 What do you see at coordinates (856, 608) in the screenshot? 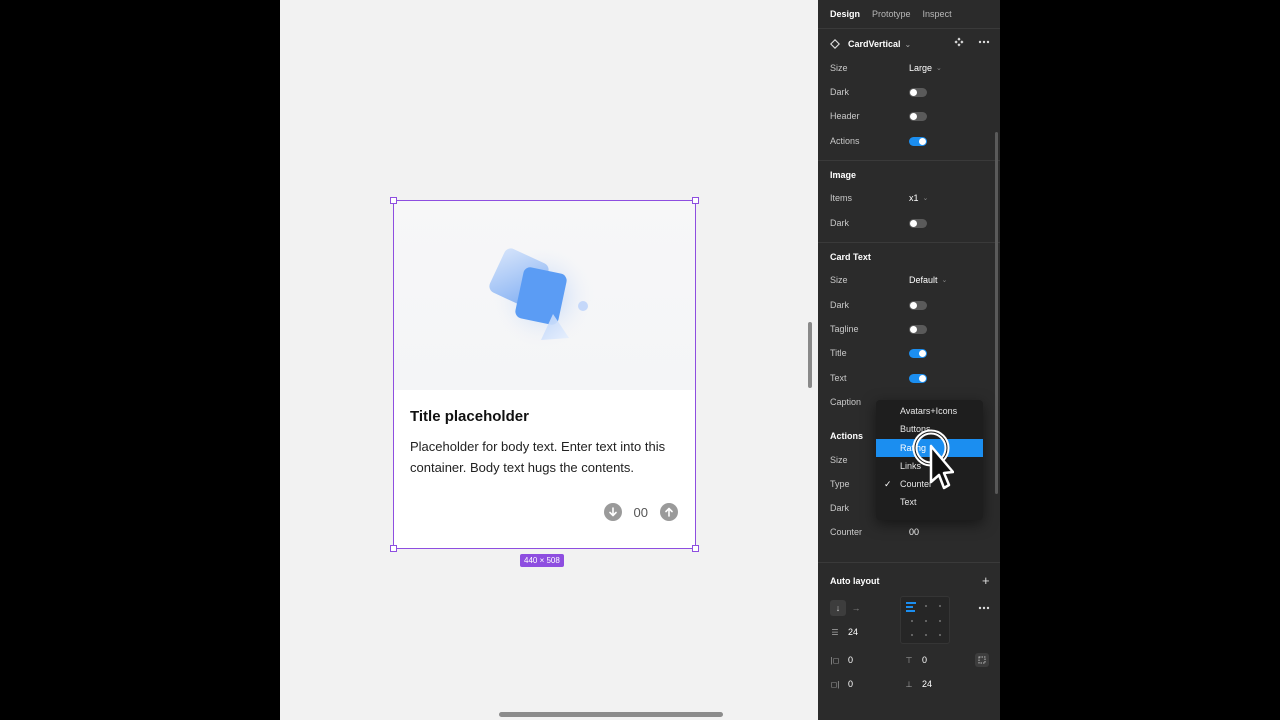
I see `arrow-right-direction-icon: →` at bounding box center [856, 608].